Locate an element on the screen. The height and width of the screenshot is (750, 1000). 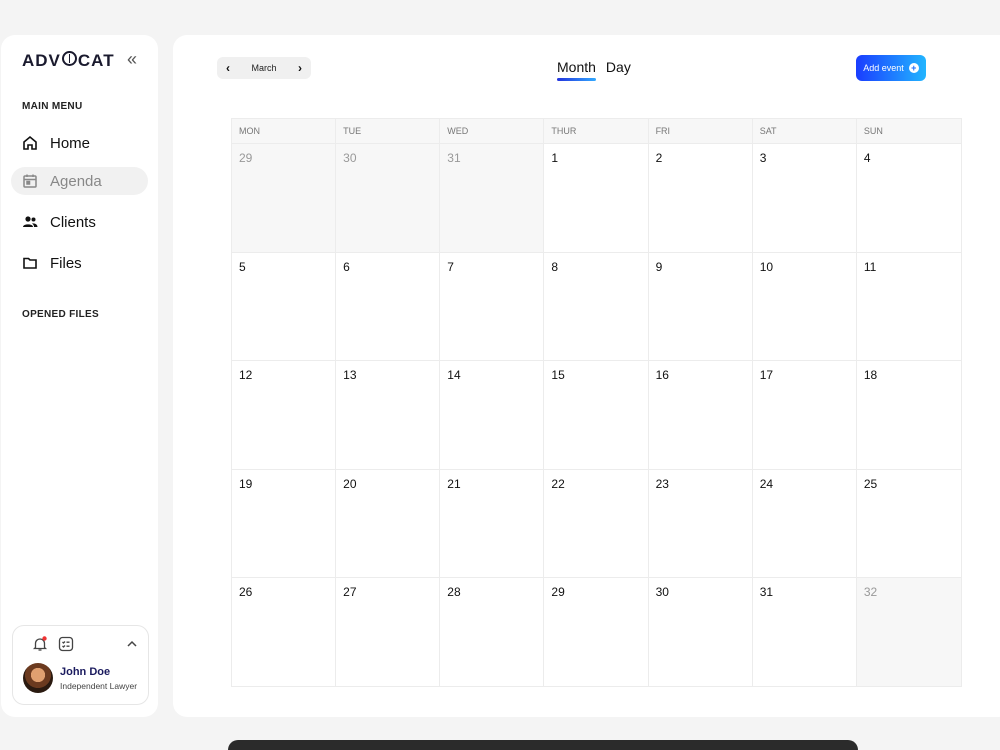
calendar-day-cell: 20 is located at coordinates (388, 523).